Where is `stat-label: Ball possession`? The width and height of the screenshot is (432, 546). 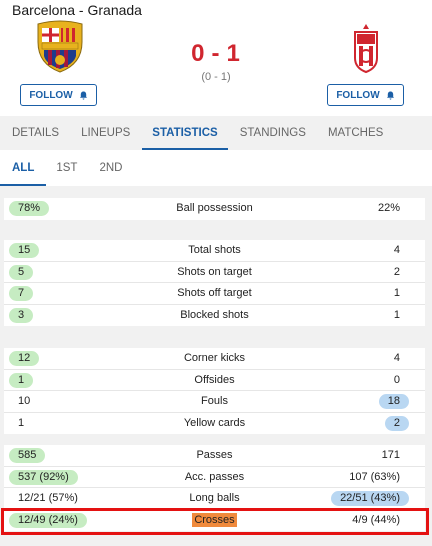
stat-label: Ball possession is located at coordinates (214, 208).